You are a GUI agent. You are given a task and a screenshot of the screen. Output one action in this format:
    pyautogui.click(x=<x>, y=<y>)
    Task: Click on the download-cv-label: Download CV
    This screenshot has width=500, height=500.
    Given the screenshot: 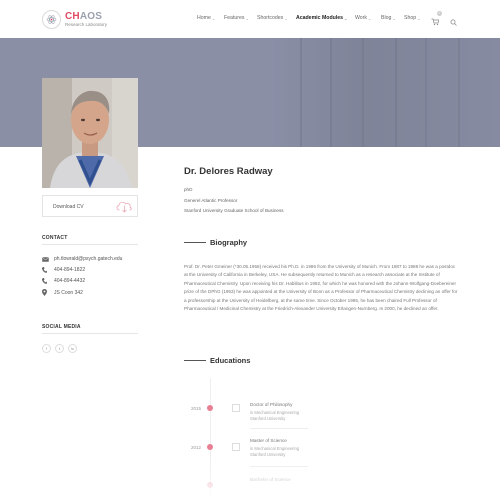 What is the action you would take?
    pyautogui.click(x=68, y=207)
    